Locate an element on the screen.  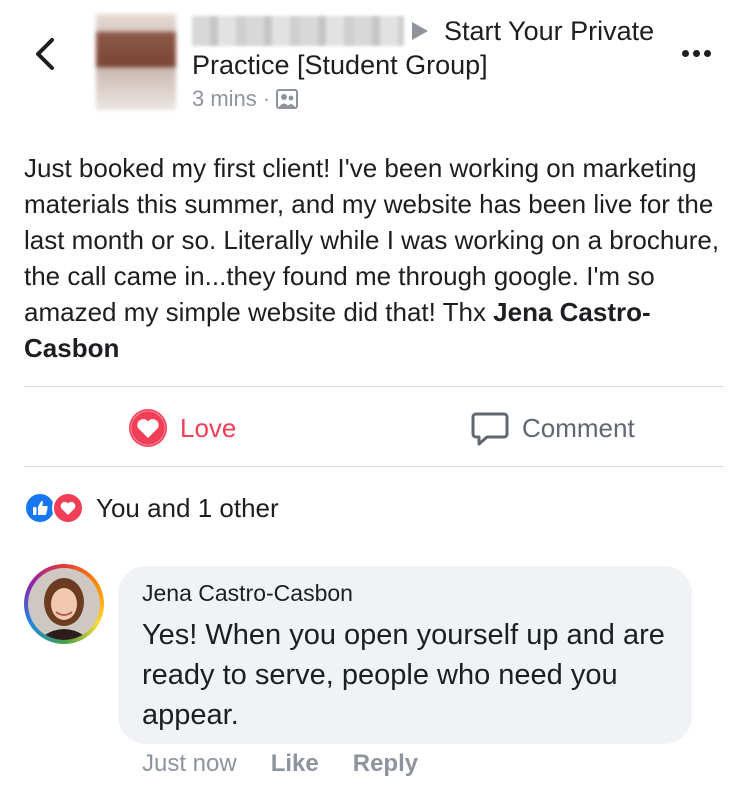
love-icon is located at coordinates (148, 428).